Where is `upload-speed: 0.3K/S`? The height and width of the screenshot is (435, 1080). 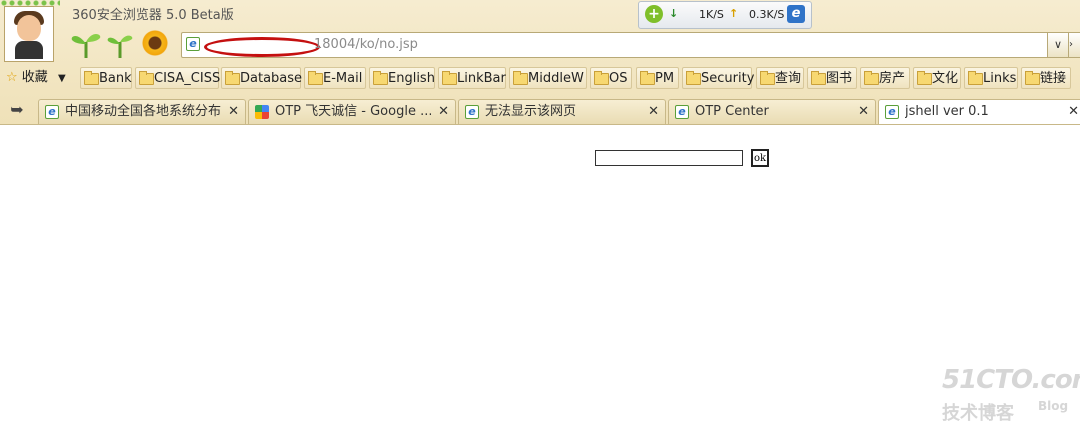
upload-speed: 0.3K/S is located at coordinates (767, 14).